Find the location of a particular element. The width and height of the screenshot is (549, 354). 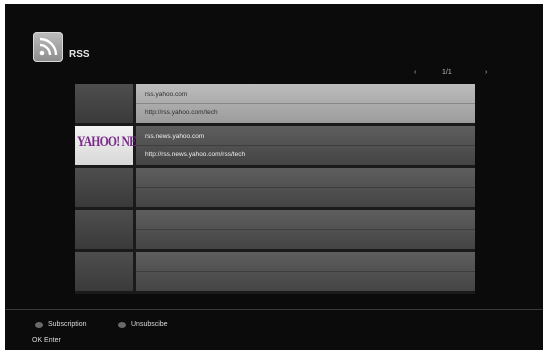

page-title: RSS is located at coordinates (79, 54).